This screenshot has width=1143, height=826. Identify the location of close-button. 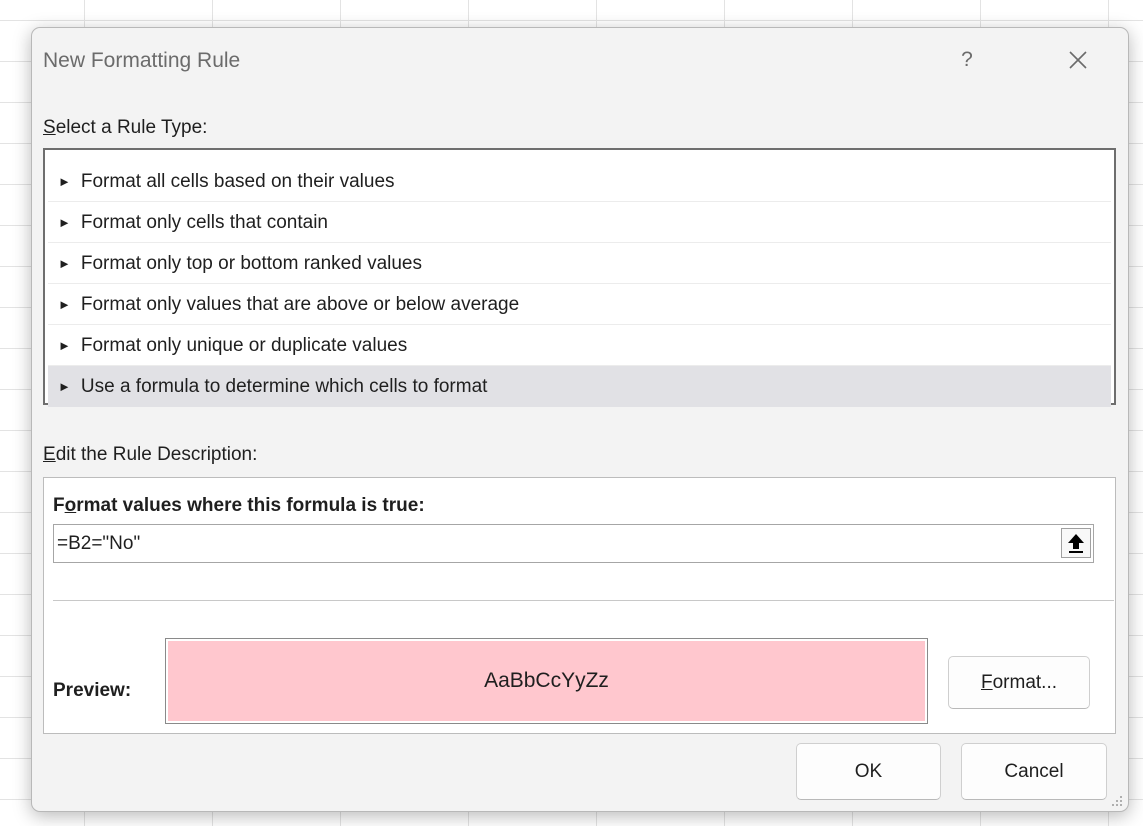
(1078, 60).